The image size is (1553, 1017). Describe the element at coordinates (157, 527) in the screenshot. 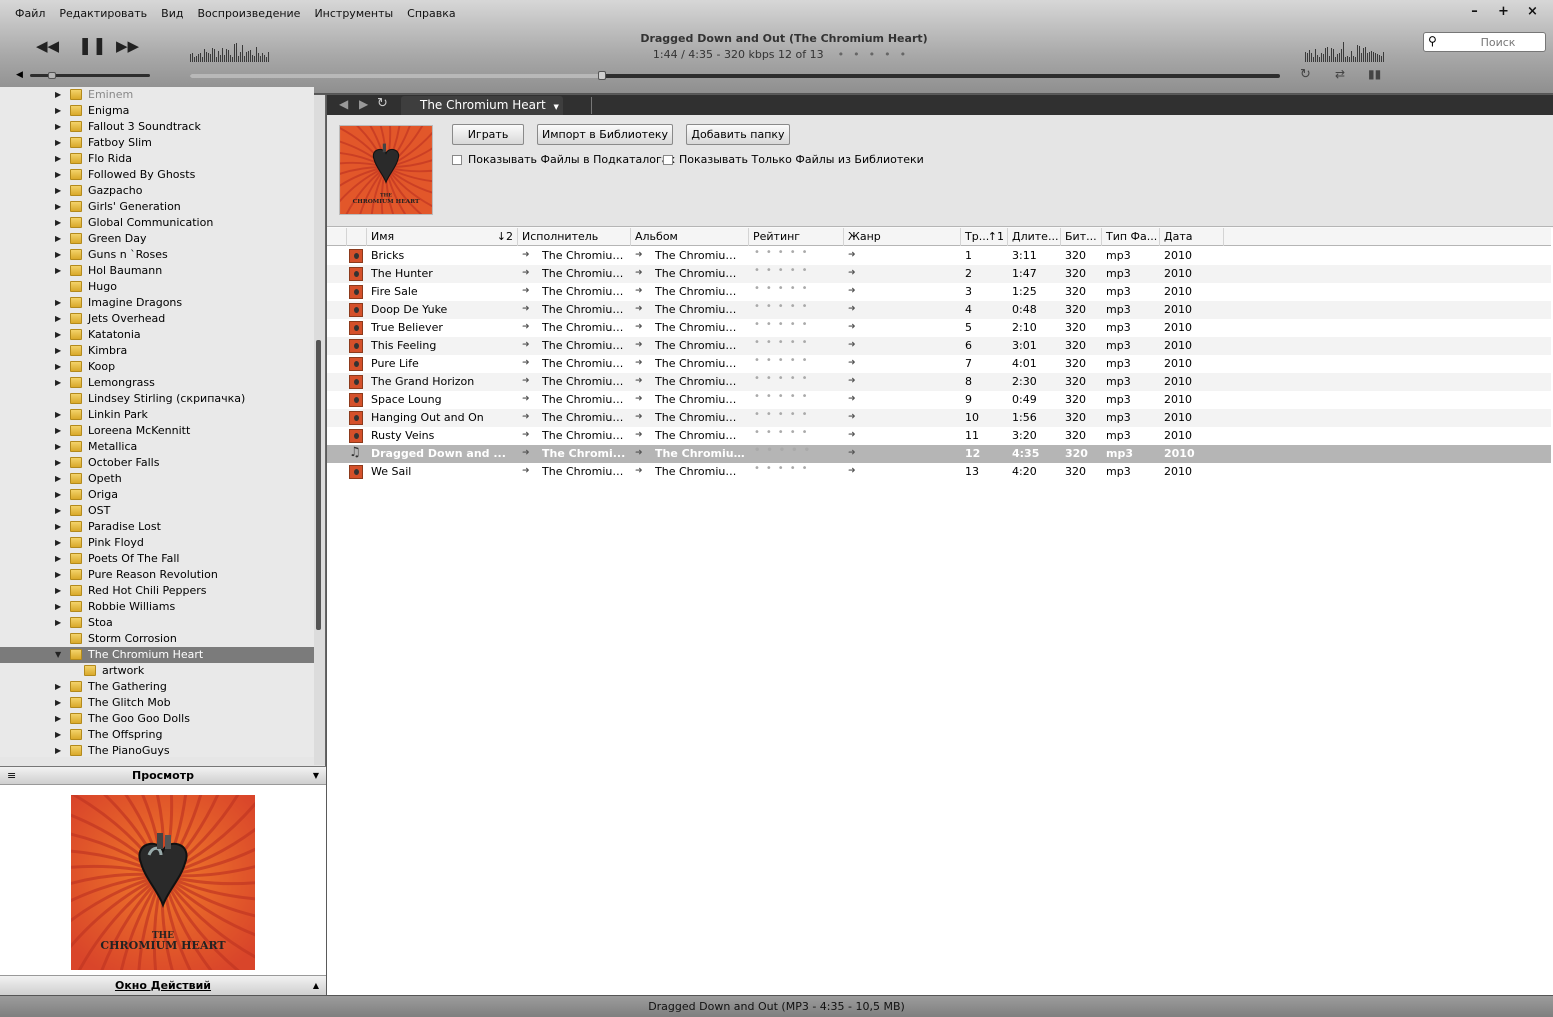

I see `folder-item: ▶ Paradise Lost` at that location.